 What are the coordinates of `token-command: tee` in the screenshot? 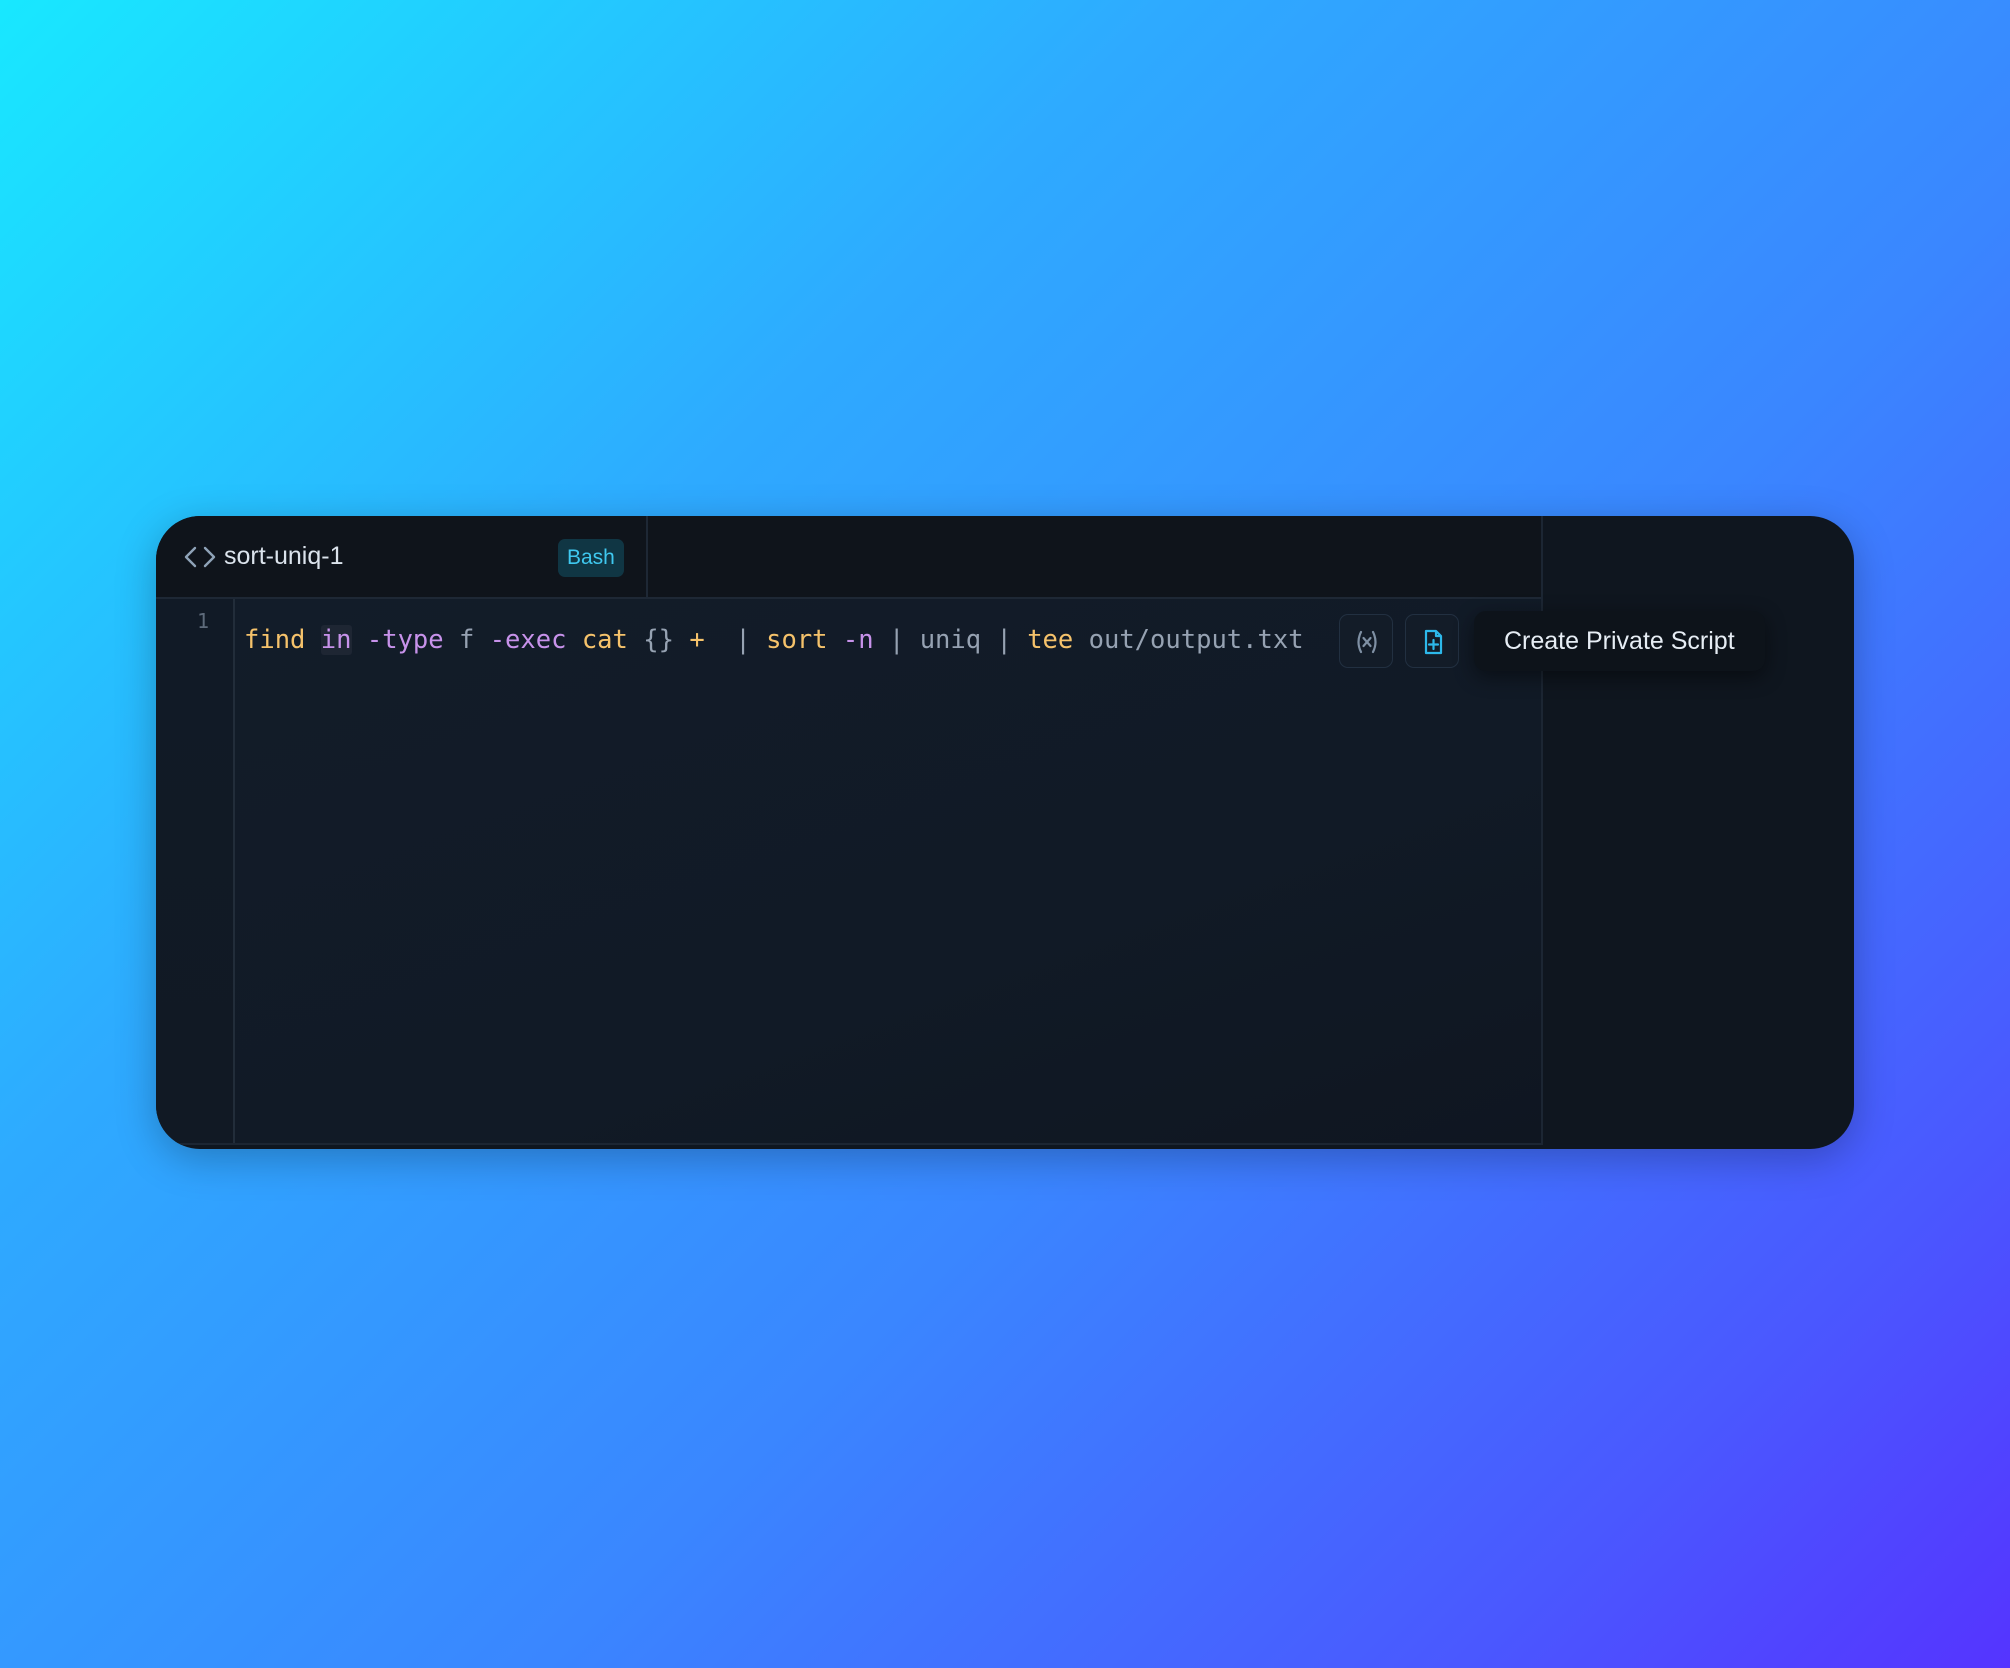 It's located at (1050, 640).